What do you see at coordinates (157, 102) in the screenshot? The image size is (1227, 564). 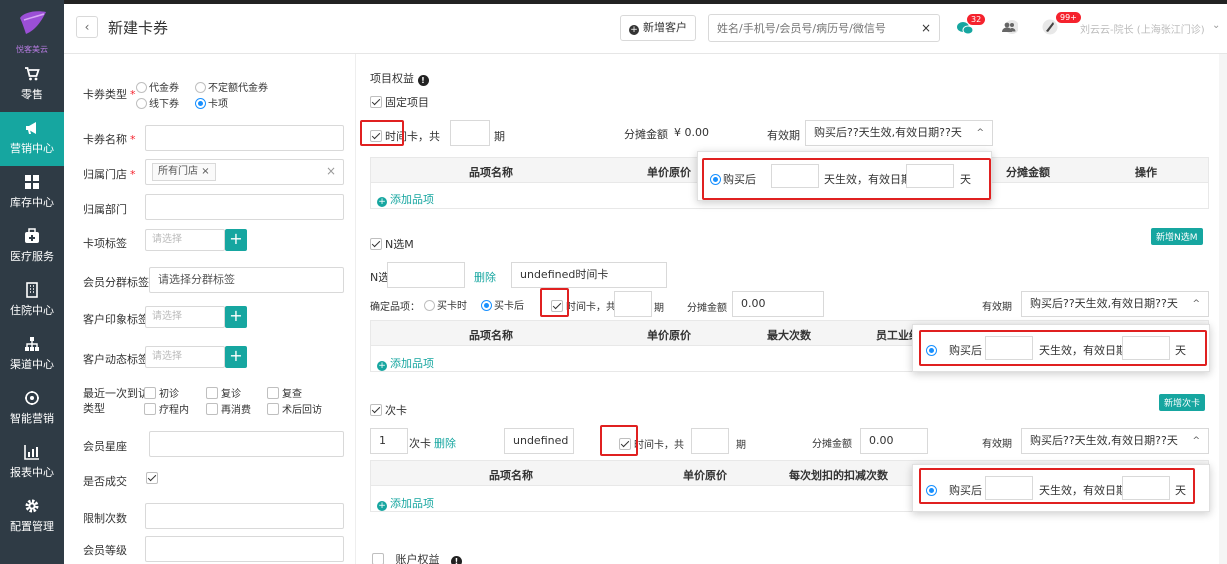 I see `card-type-offline: 线下券` at bounding box center [157, 102].